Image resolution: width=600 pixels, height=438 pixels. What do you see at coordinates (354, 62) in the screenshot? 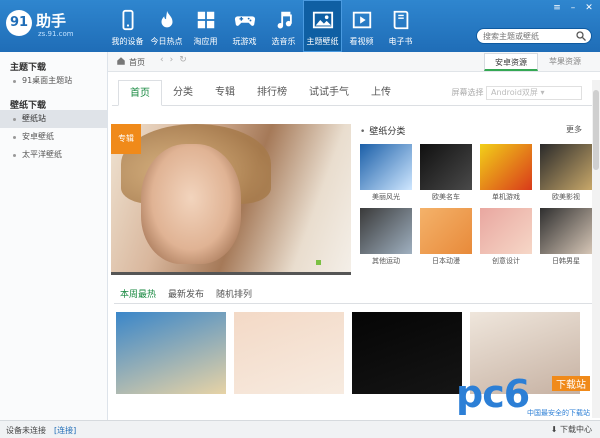
I see `breadcrumb-bar: 首页 ‹›↻ 安卓资源 苹果资源` at bounding box center [354, 62].